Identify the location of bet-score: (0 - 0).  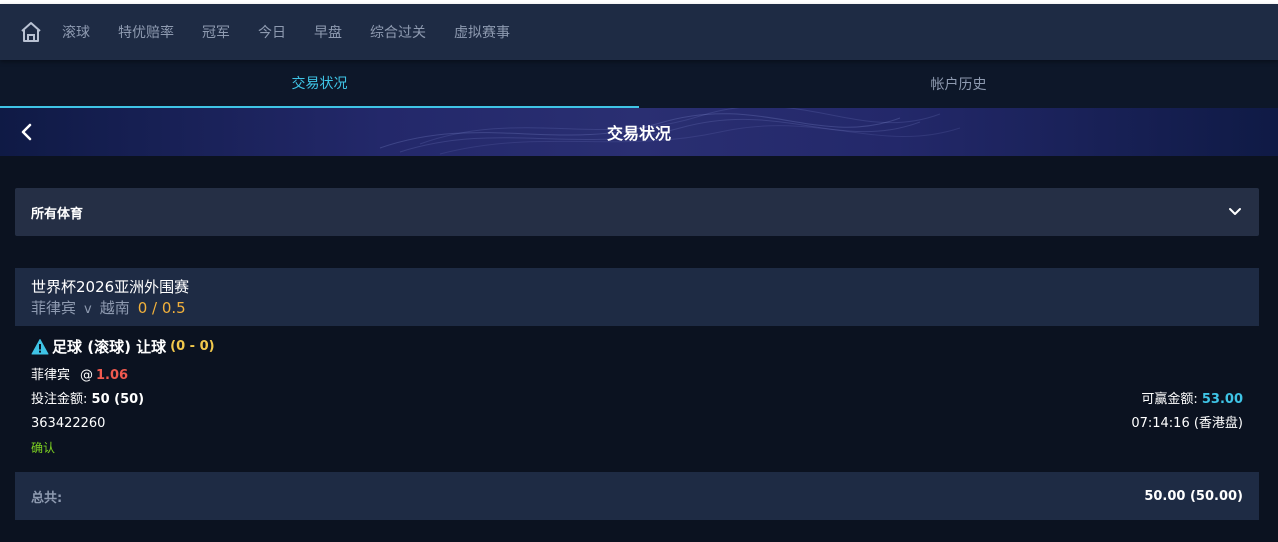
(192, 346).